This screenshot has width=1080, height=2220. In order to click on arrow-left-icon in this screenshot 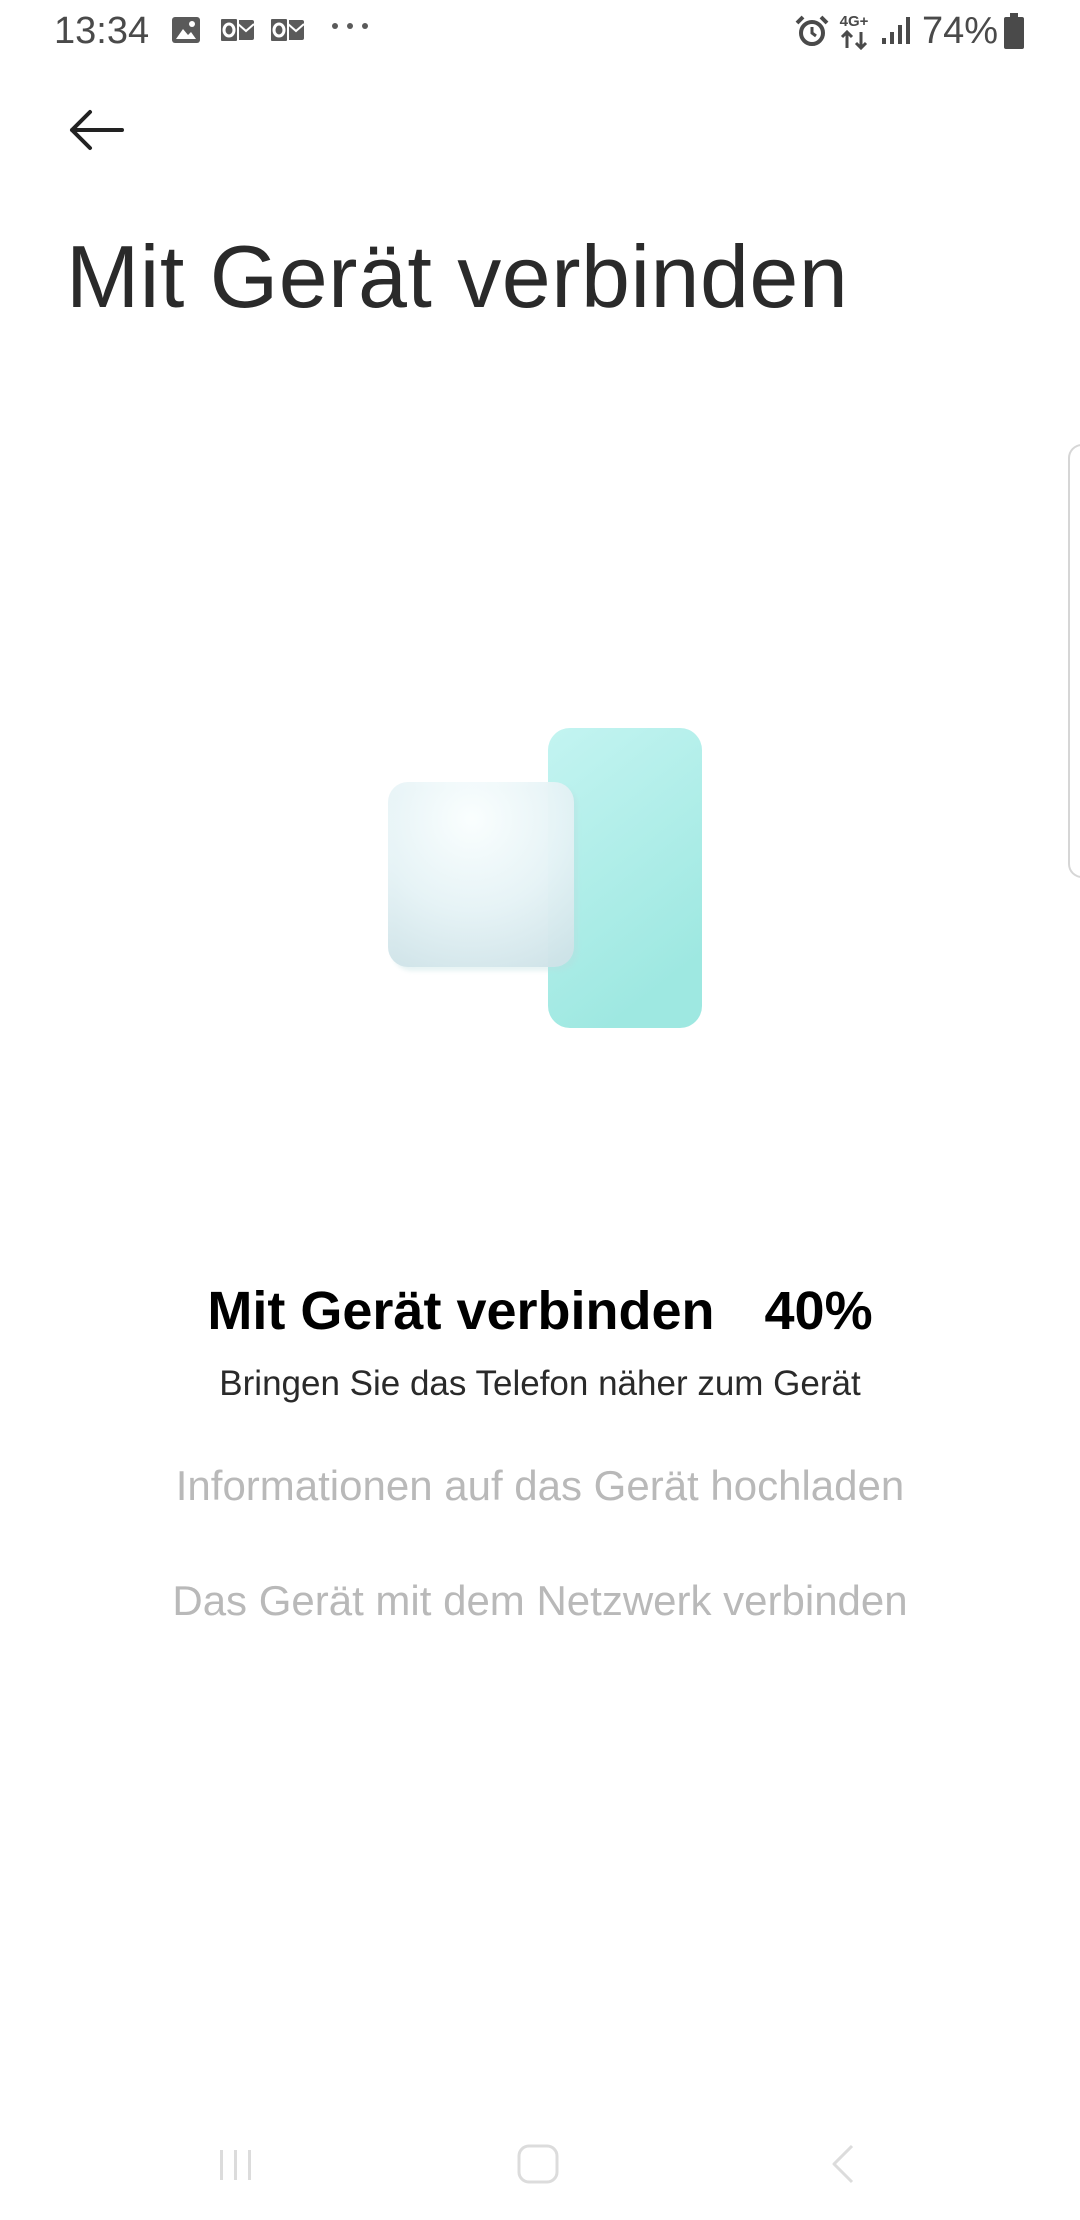, I will do `click(97, 130)`.